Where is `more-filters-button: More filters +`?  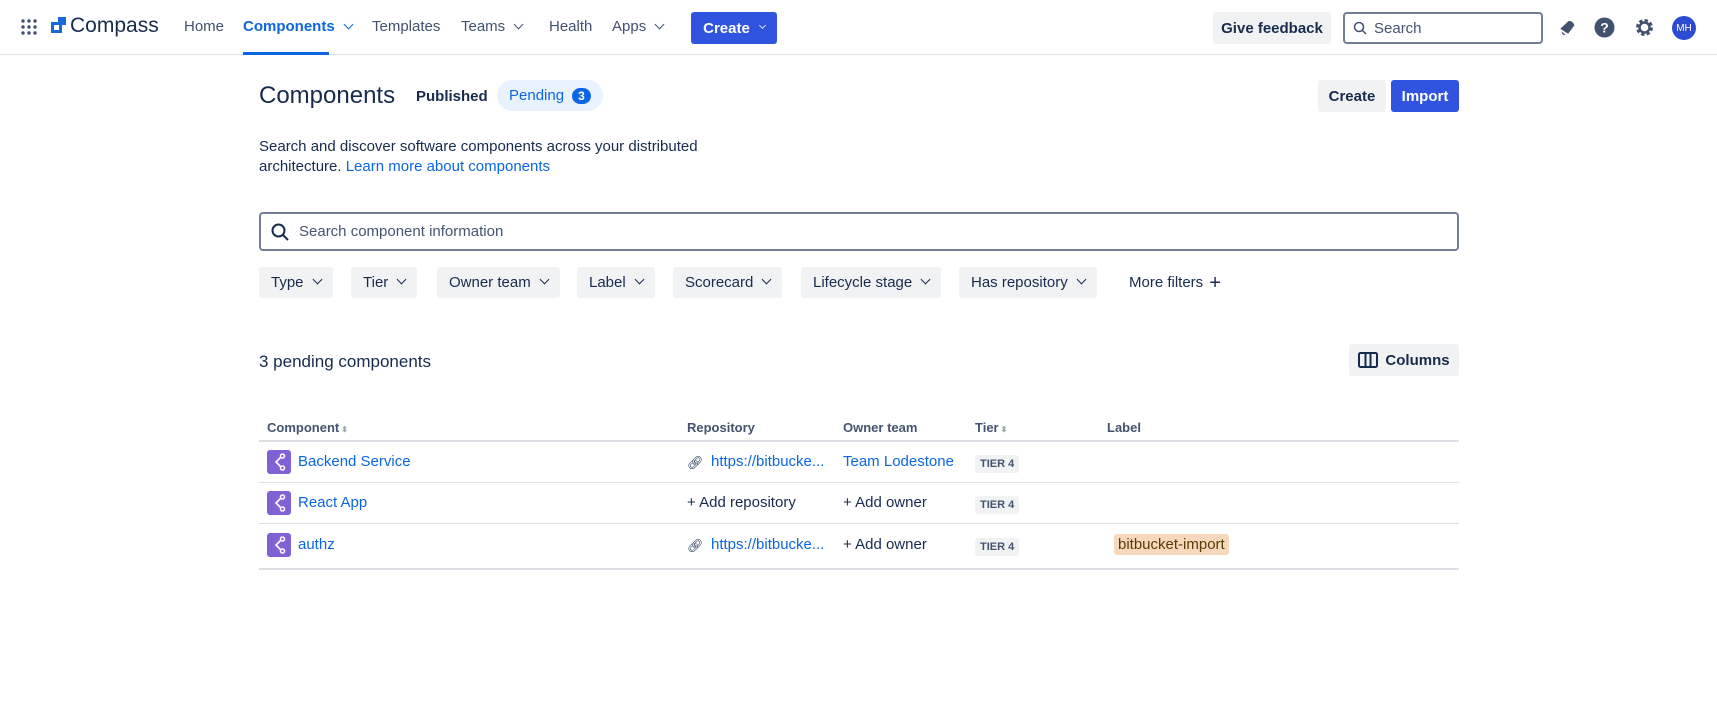 more-filters-button: More filters + is located at coordinates (1175, 282).